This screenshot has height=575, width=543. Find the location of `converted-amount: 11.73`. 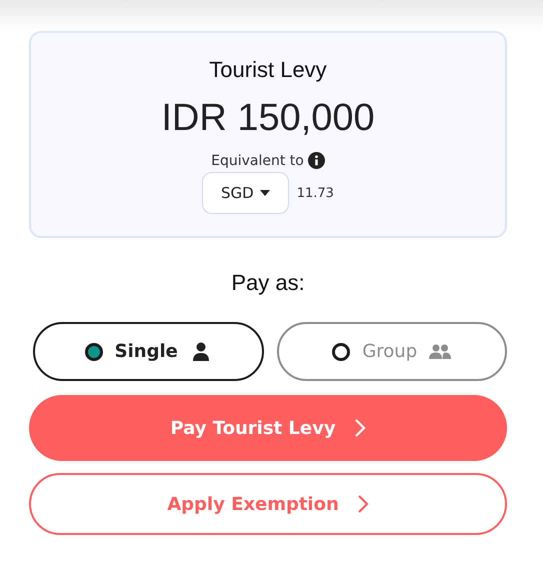

converted-amount: 11.73 is located at coordinates (315, 193).